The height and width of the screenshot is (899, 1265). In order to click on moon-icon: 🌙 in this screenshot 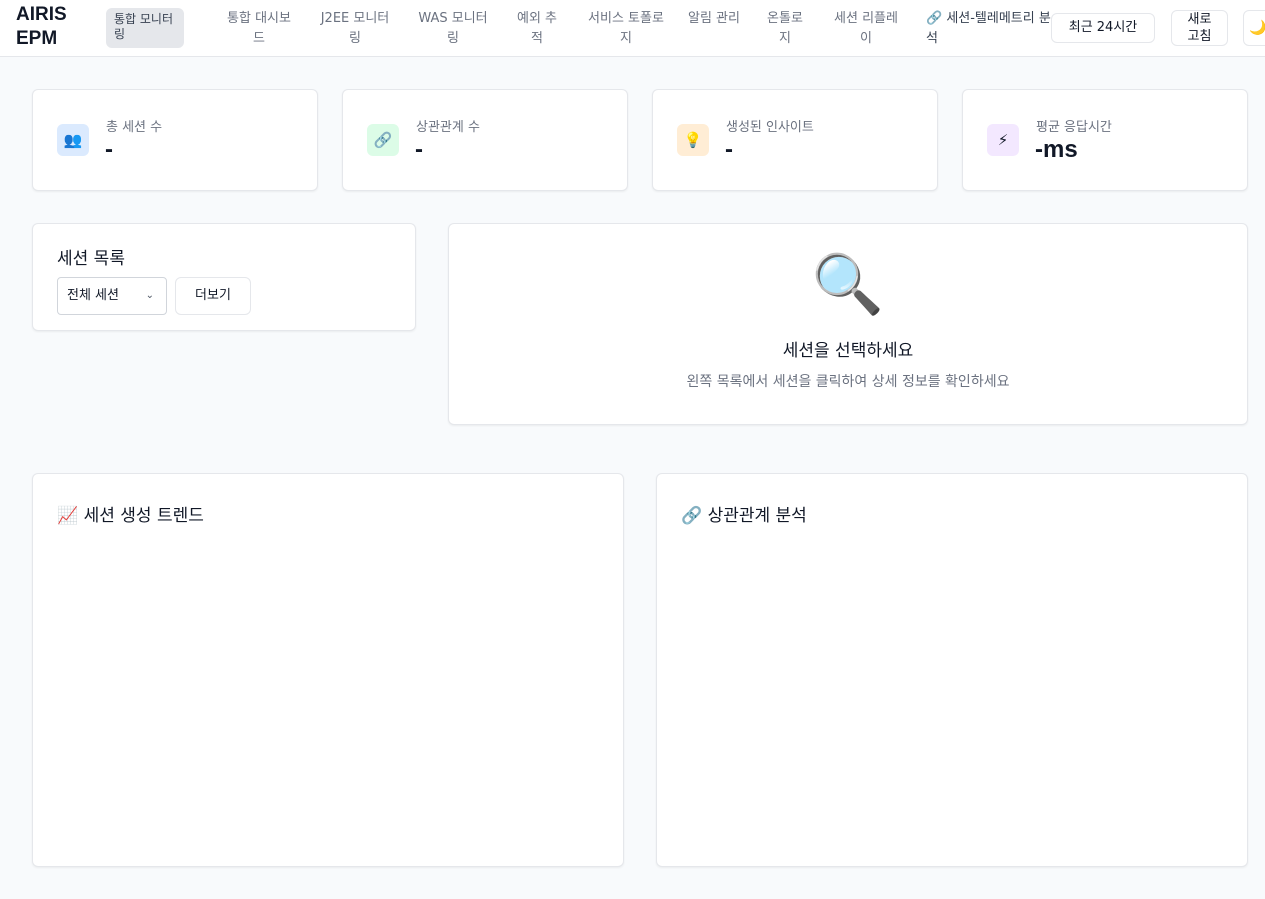, I will do `click(1257, 28)`.